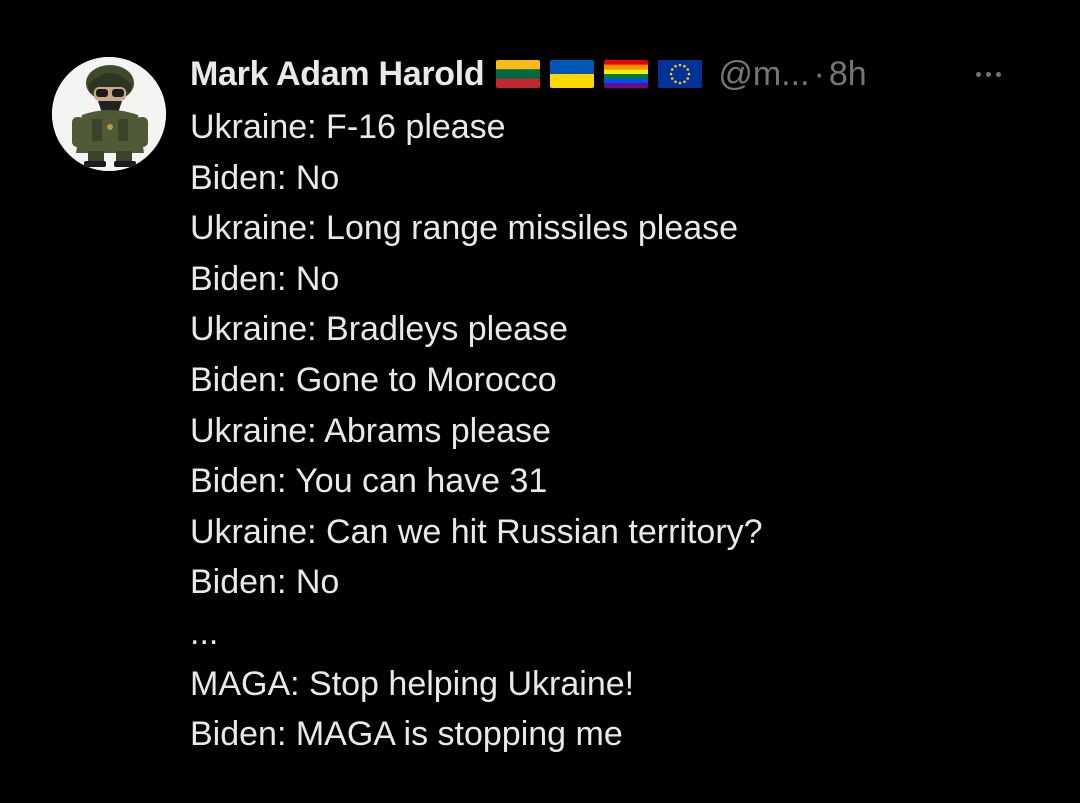  Describe the element at coordinates (572, 74) in the screenshot. I see `ukraine-flag-icon` at that location.